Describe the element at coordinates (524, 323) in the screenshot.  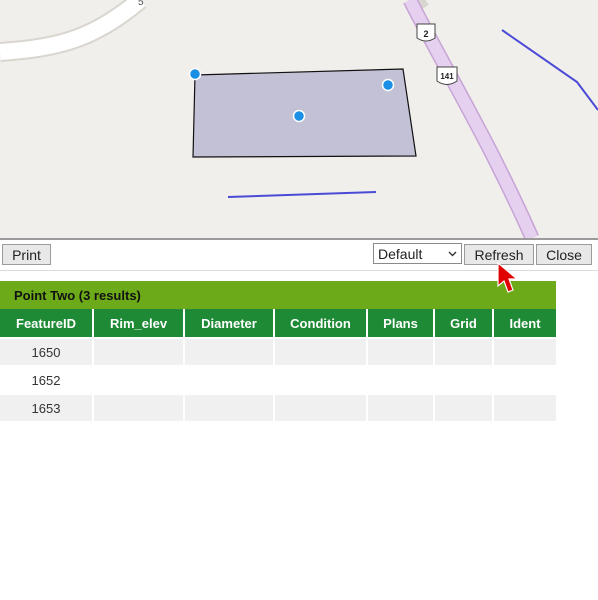
I see `column-header-ident: Ident` at that location.